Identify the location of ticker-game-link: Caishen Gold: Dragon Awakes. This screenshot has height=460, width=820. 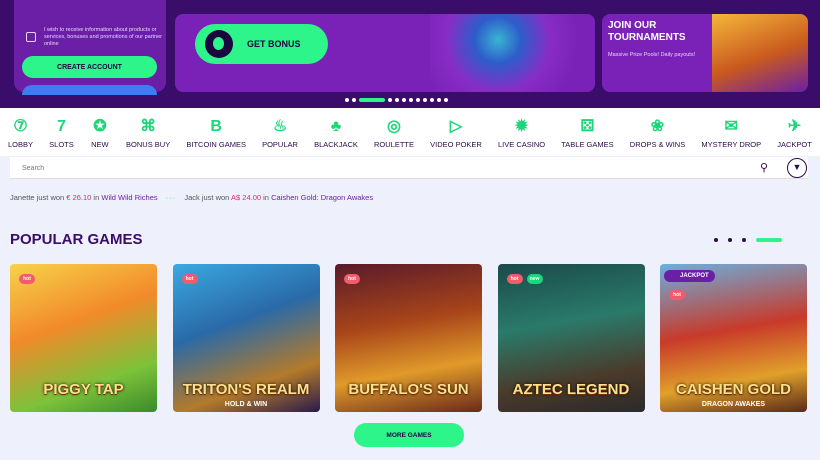
(322, 197).